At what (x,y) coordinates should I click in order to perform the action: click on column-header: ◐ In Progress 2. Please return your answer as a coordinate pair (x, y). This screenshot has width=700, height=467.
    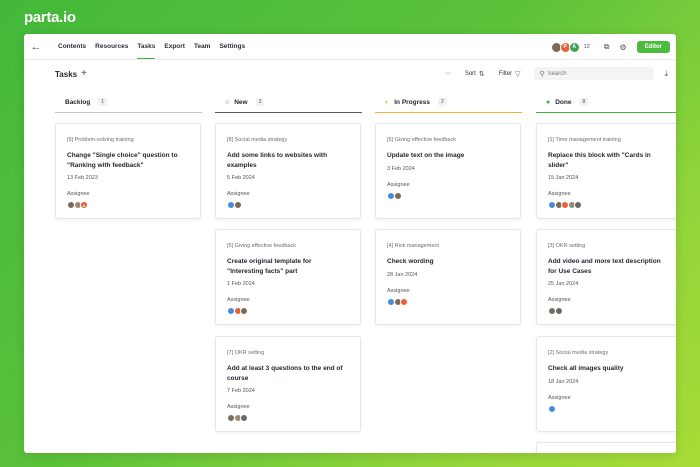
    Looking at the image, I should click on (448, 102).